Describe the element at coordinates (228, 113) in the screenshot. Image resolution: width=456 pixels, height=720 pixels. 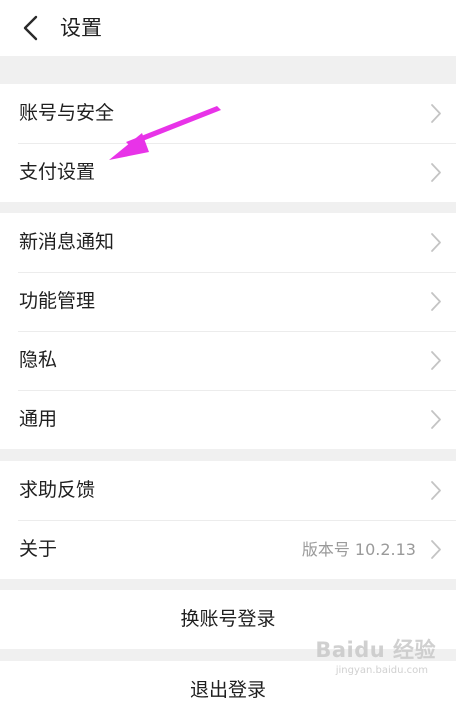
I see `settings-item-account-security: 账号与安全` at that location.